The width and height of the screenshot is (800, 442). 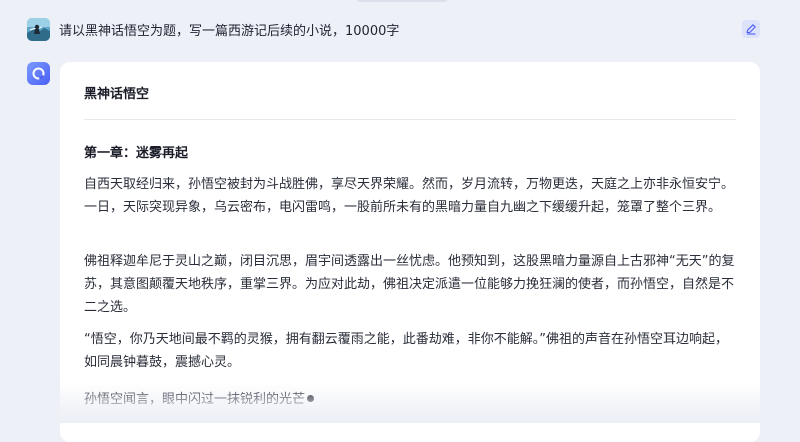 What do you see at coordinates (136, 153) in the screenshot?
I see `chapter-title: 第一章：迷雾再起` at bounding box center [136, 153].